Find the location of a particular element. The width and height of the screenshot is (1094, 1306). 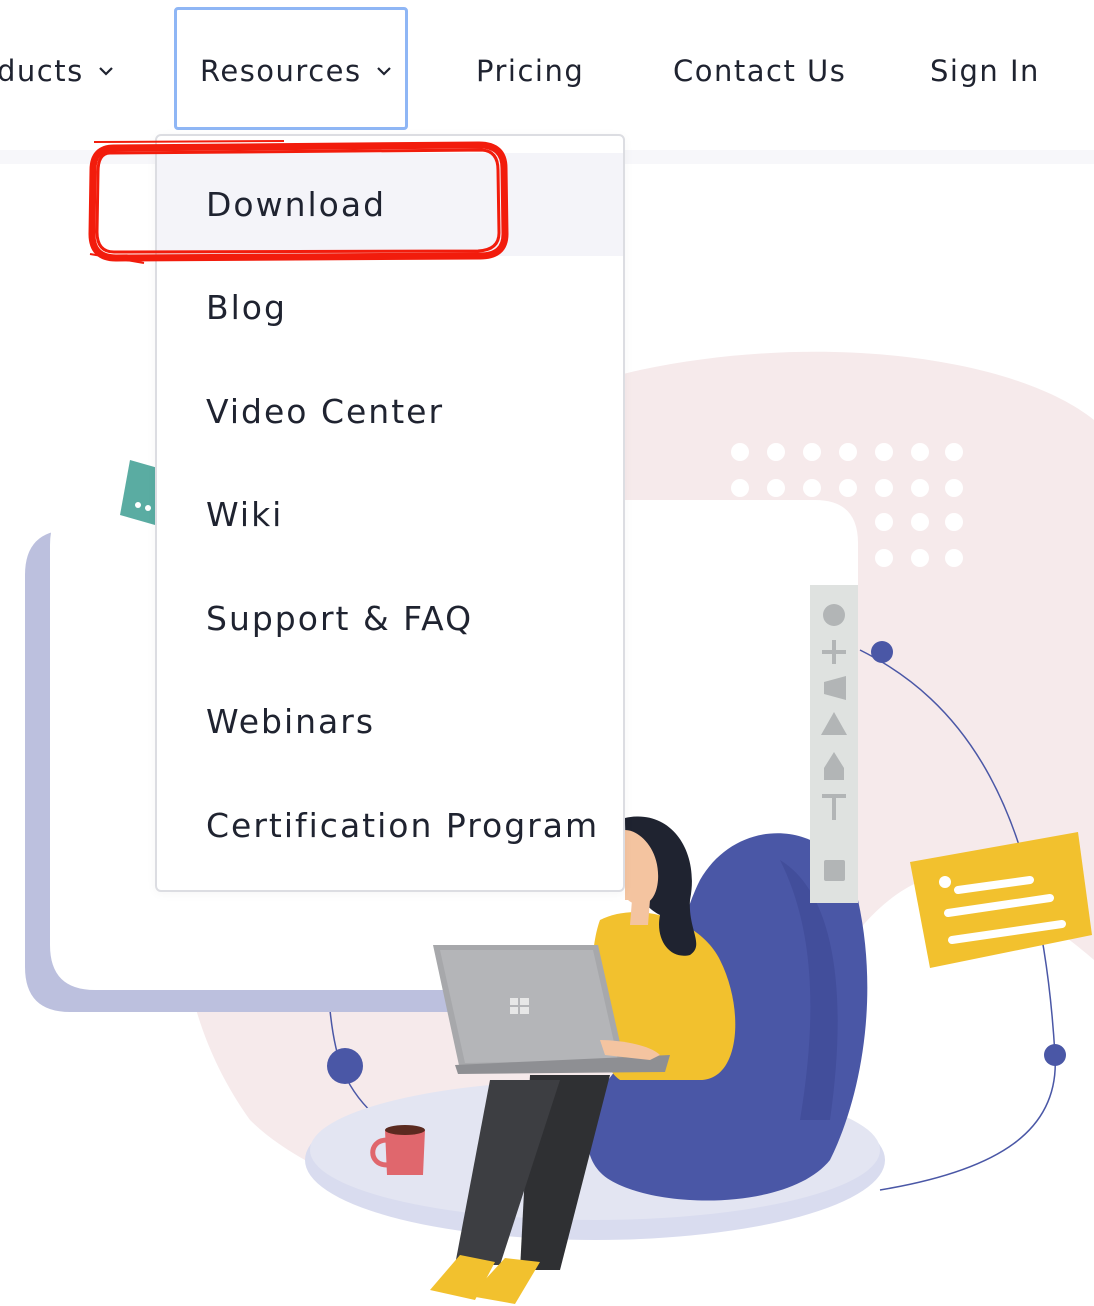

menu-item-blog: Blog is located at coordinates (390, 307).